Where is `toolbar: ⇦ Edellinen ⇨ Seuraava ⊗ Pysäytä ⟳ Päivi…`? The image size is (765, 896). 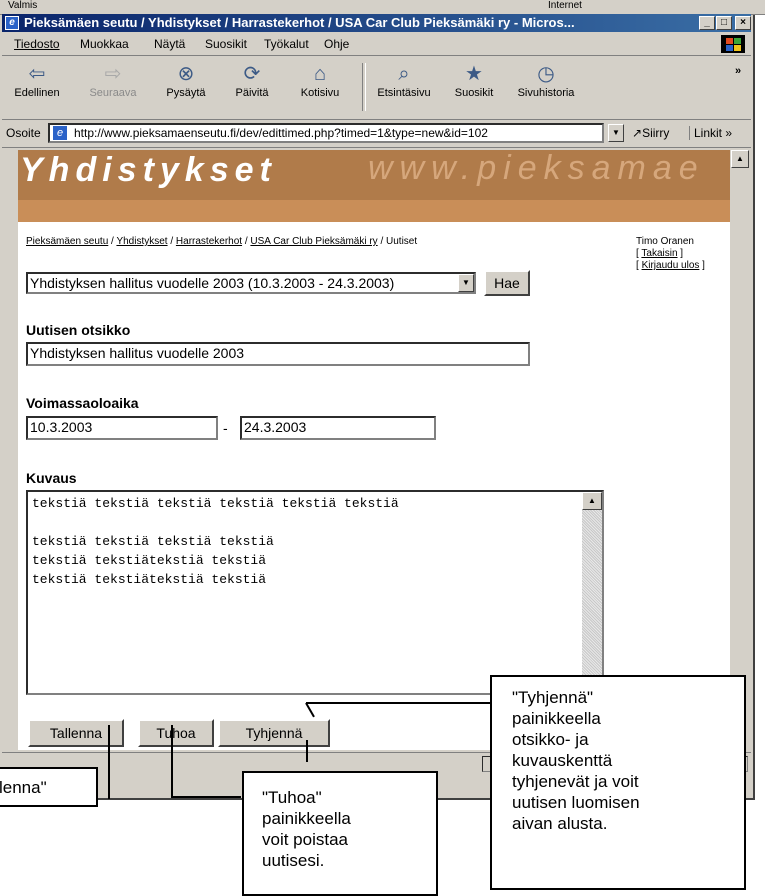 toolbar: ⇦ Edellinen ⇨ Seuraava ⊗ Pysäytä ⟳ Päivi… is located at coordinates (376, 88).